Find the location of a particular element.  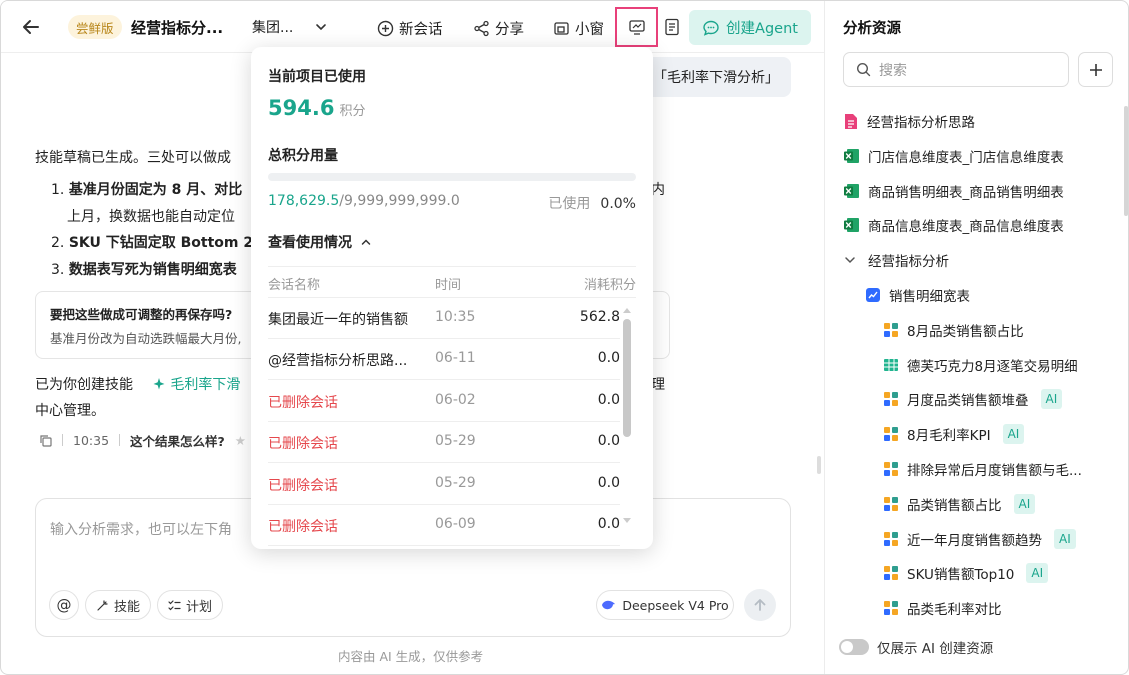

reply-item-num: 1. is located at coordinates (58, 190).